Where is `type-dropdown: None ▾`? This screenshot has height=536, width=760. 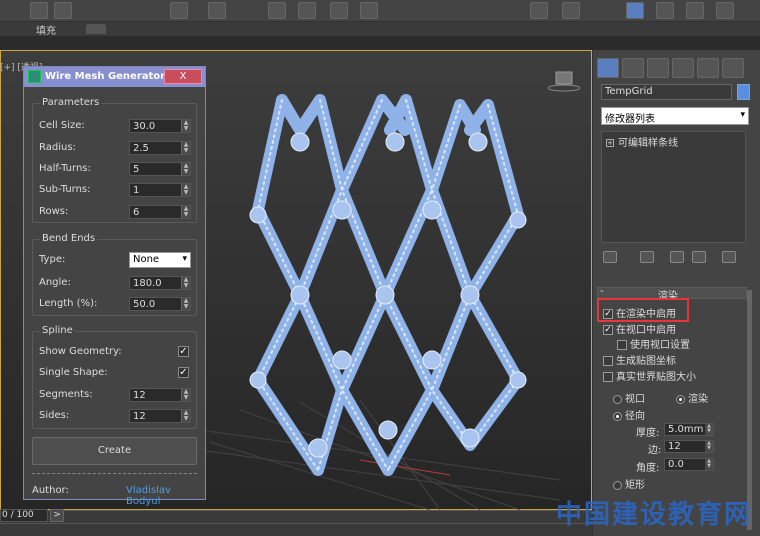 type-dropdown: None ▾ is located at coordinates (160, 260).